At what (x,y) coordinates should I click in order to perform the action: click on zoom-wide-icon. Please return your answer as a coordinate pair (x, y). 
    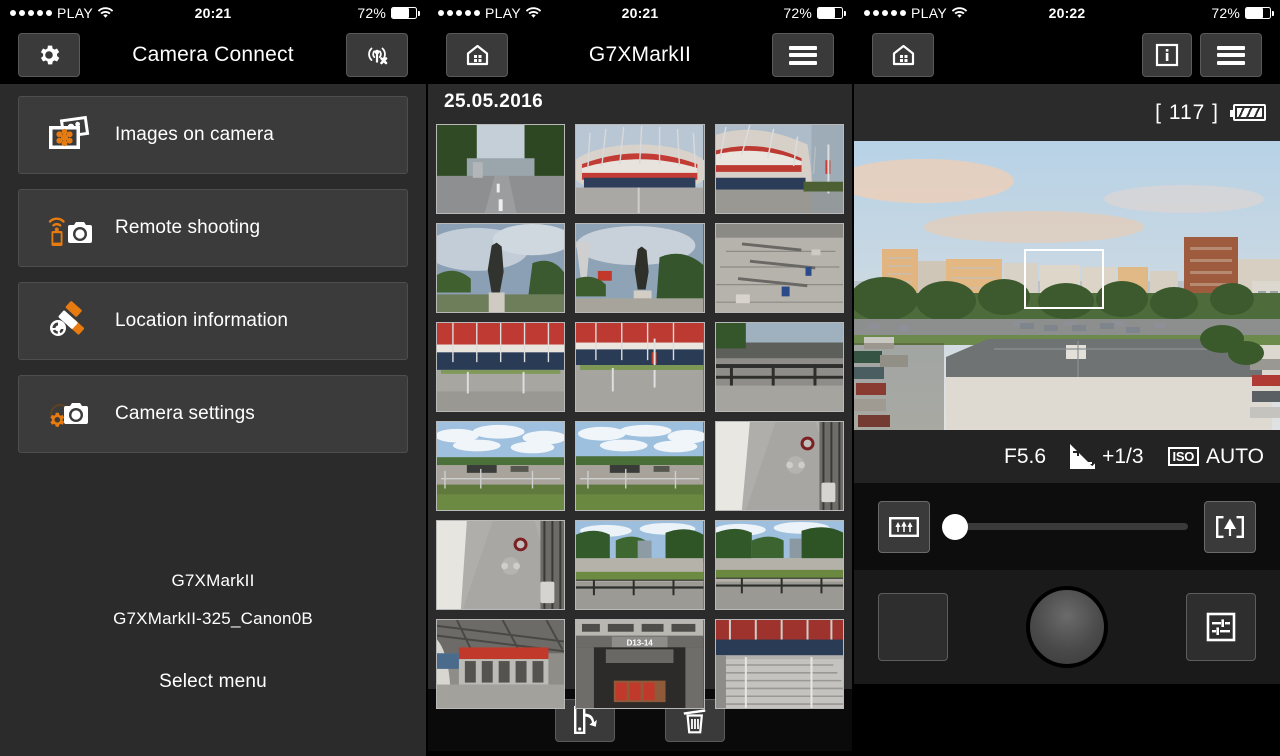
    Looking at the image, I should click on (904, 526).